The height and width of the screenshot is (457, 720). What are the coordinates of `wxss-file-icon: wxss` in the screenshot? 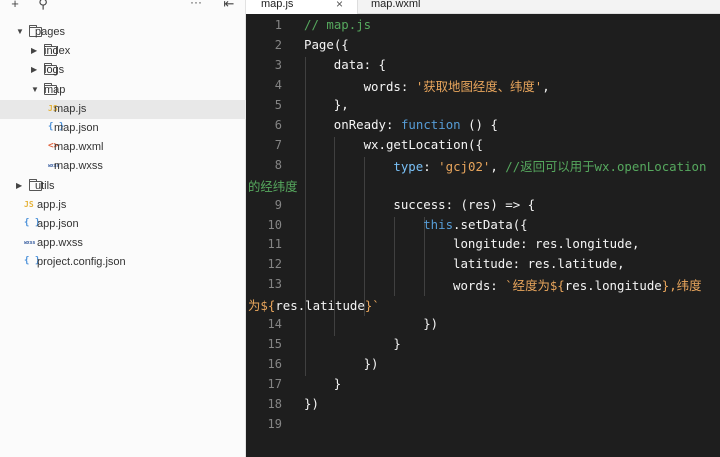 It's located at (30, 243).